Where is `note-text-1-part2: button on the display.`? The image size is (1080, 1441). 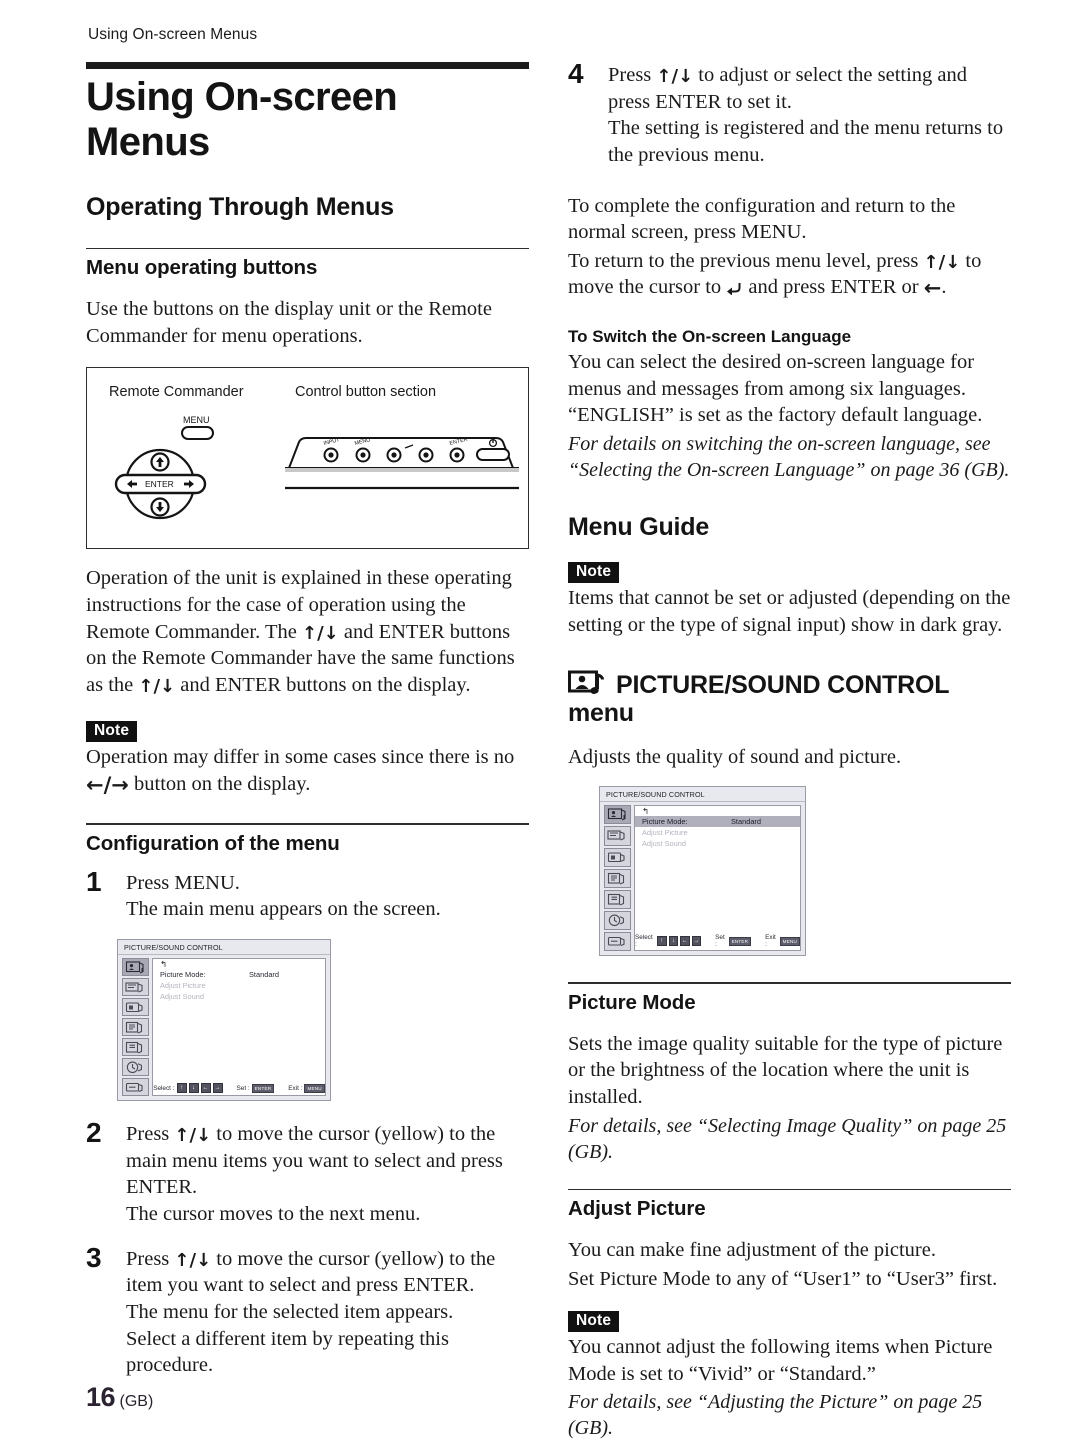
note-text-1-part2: button on the display. is located at coordinates (219, 783).